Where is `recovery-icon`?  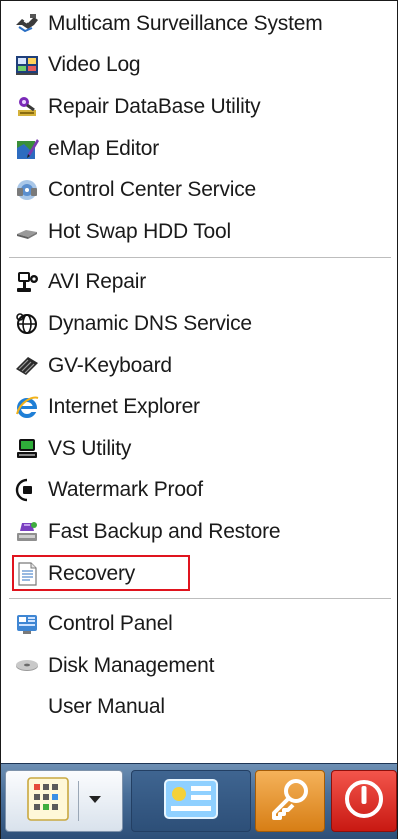
recovery-icon is located at coordinates (27, 574).